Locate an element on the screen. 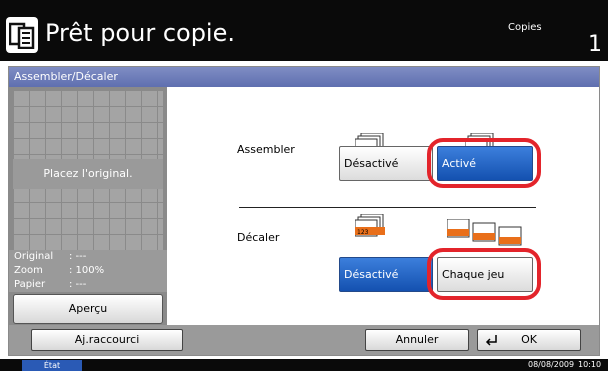 The height and width of the screenshot is (371, 608). bottom-bar: Aj.raccourci Annuler OK is located at coordinates (304, 340).